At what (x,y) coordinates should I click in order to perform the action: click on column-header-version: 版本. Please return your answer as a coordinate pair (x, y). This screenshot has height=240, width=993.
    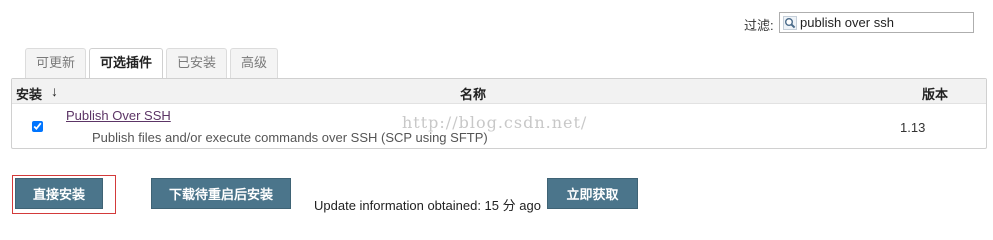
    Looking at the image, I should click on (935, 93).